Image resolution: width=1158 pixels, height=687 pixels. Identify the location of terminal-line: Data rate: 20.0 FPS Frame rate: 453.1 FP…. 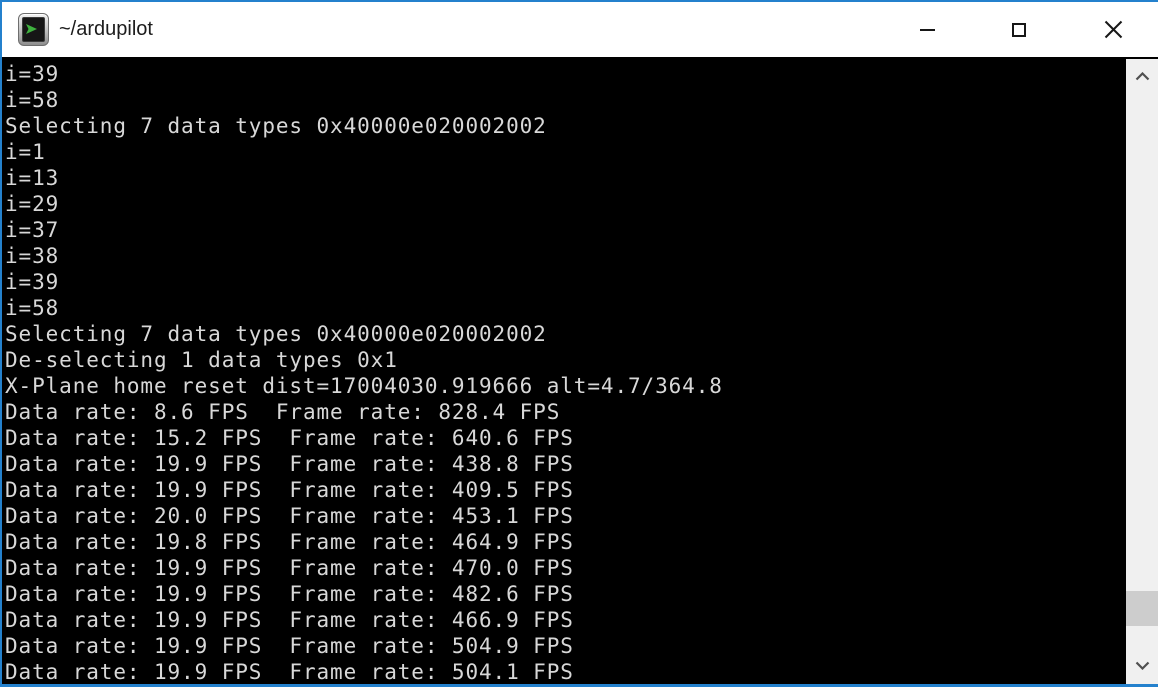
(289, 516).